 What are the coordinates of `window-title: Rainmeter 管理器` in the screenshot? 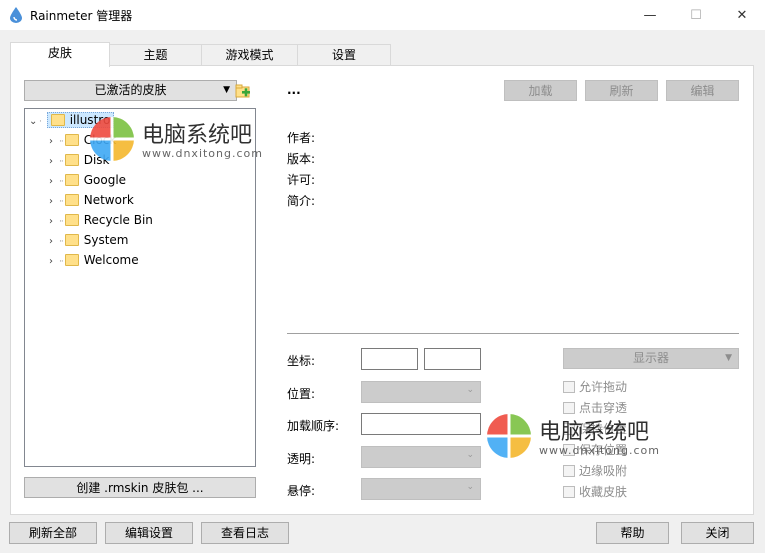 It's located at (81, 16).